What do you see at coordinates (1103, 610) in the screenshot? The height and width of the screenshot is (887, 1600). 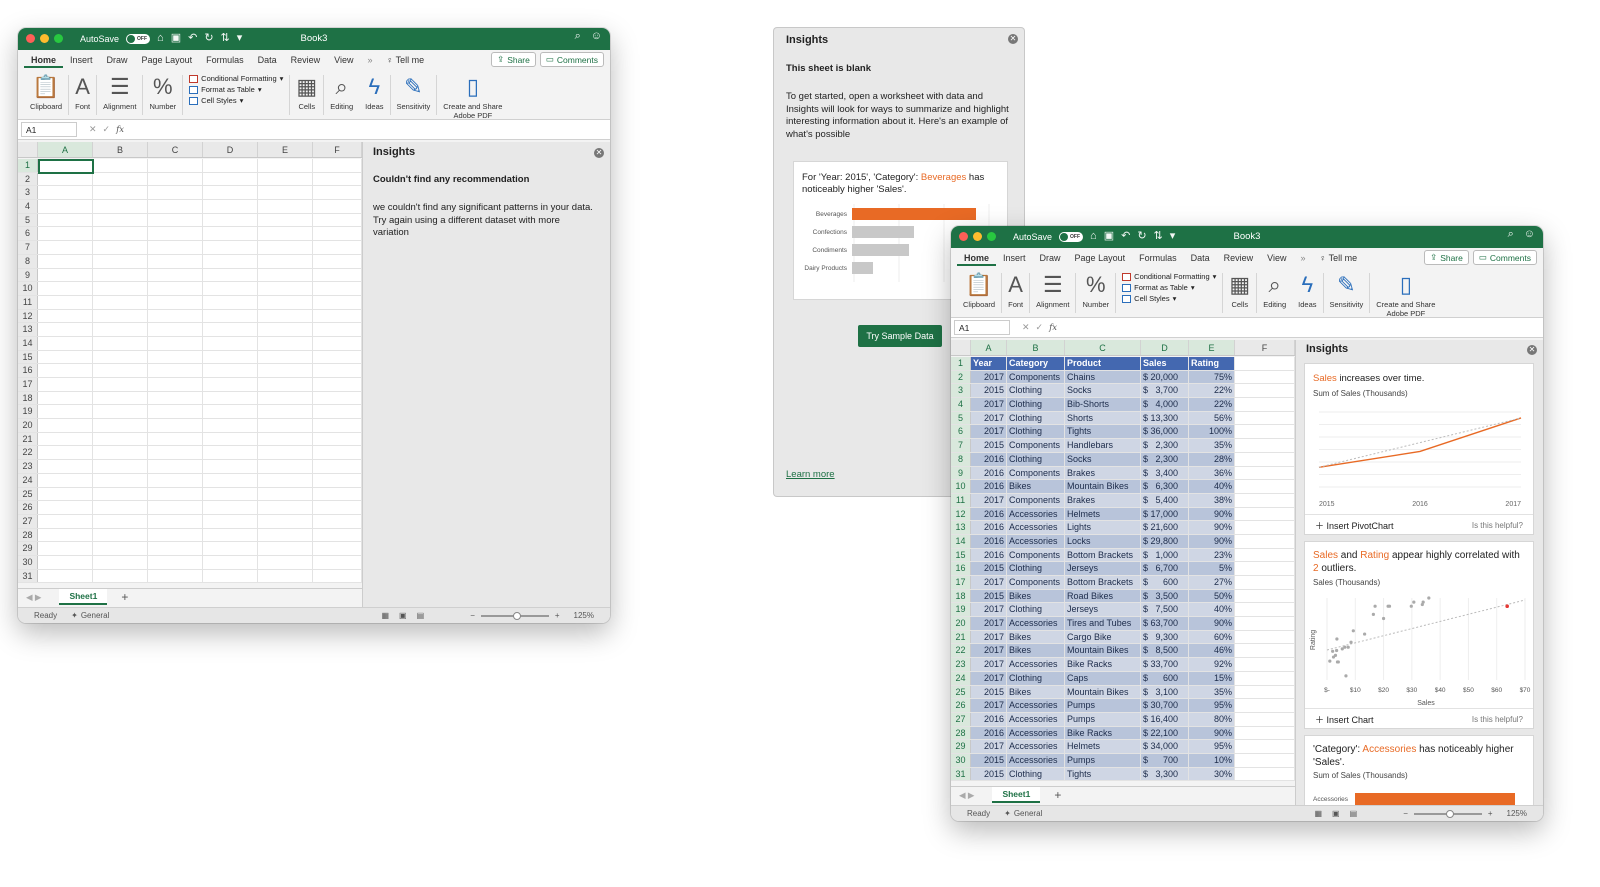 I see `table-cell: Jerseys` at bounding box center [1103, 610].